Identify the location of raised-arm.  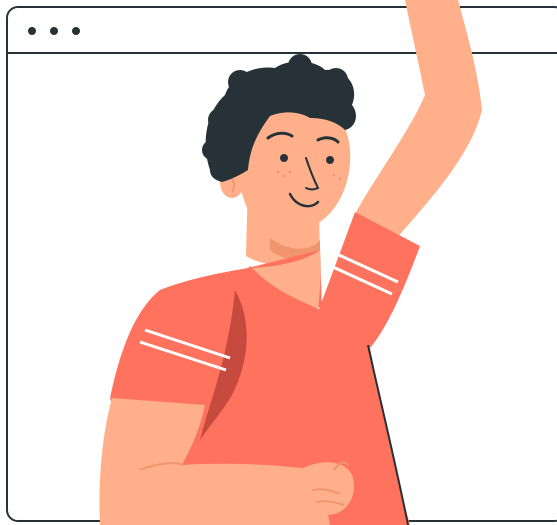
(419, 122).